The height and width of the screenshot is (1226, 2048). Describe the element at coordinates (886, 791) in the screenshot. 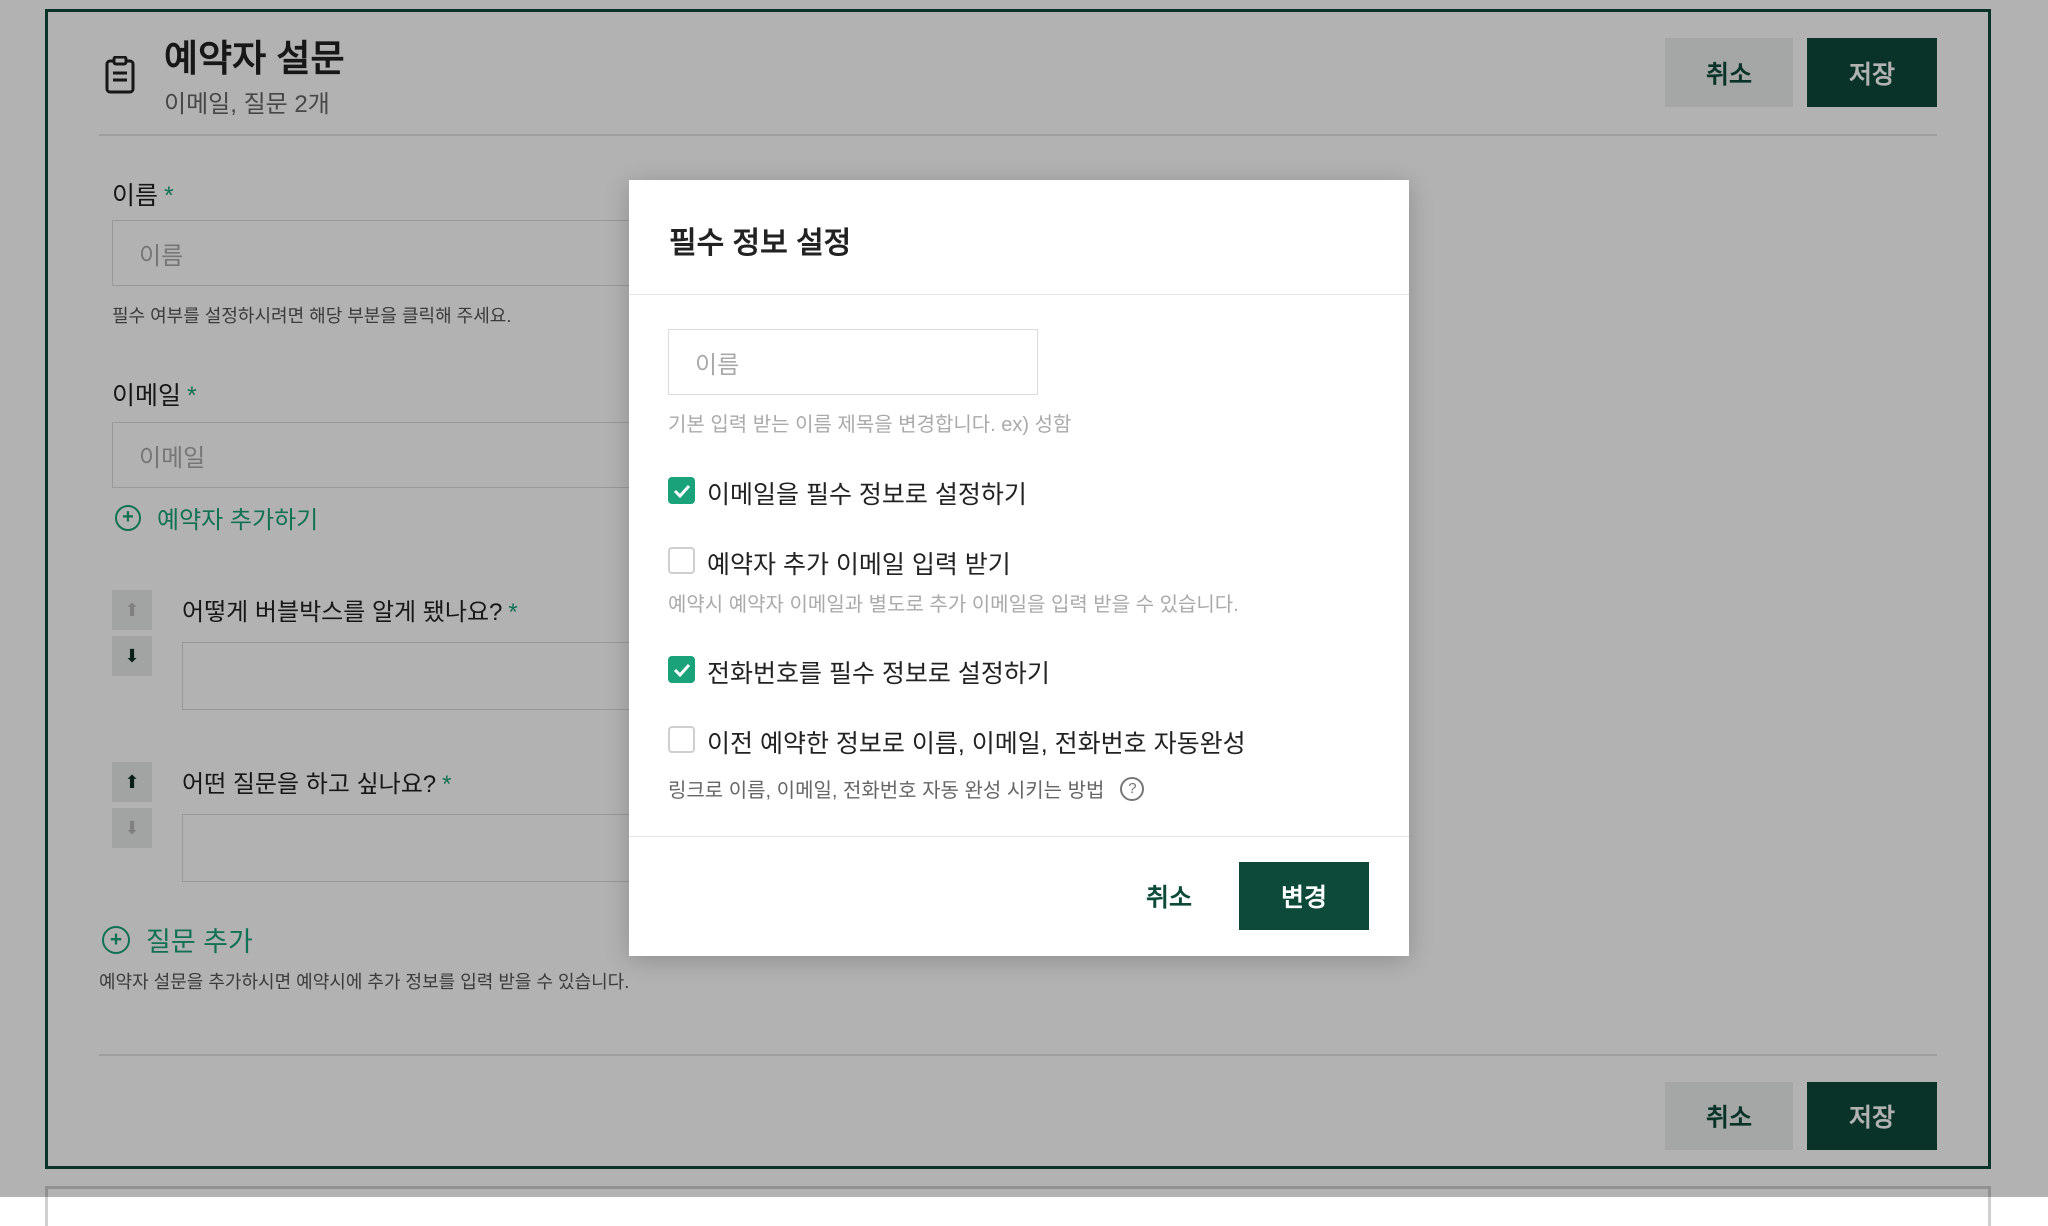

I see `option-autofill-help-text: 링크로 이름, 이메일, 전화번호 자동 완성 시키는 방법` at that location.